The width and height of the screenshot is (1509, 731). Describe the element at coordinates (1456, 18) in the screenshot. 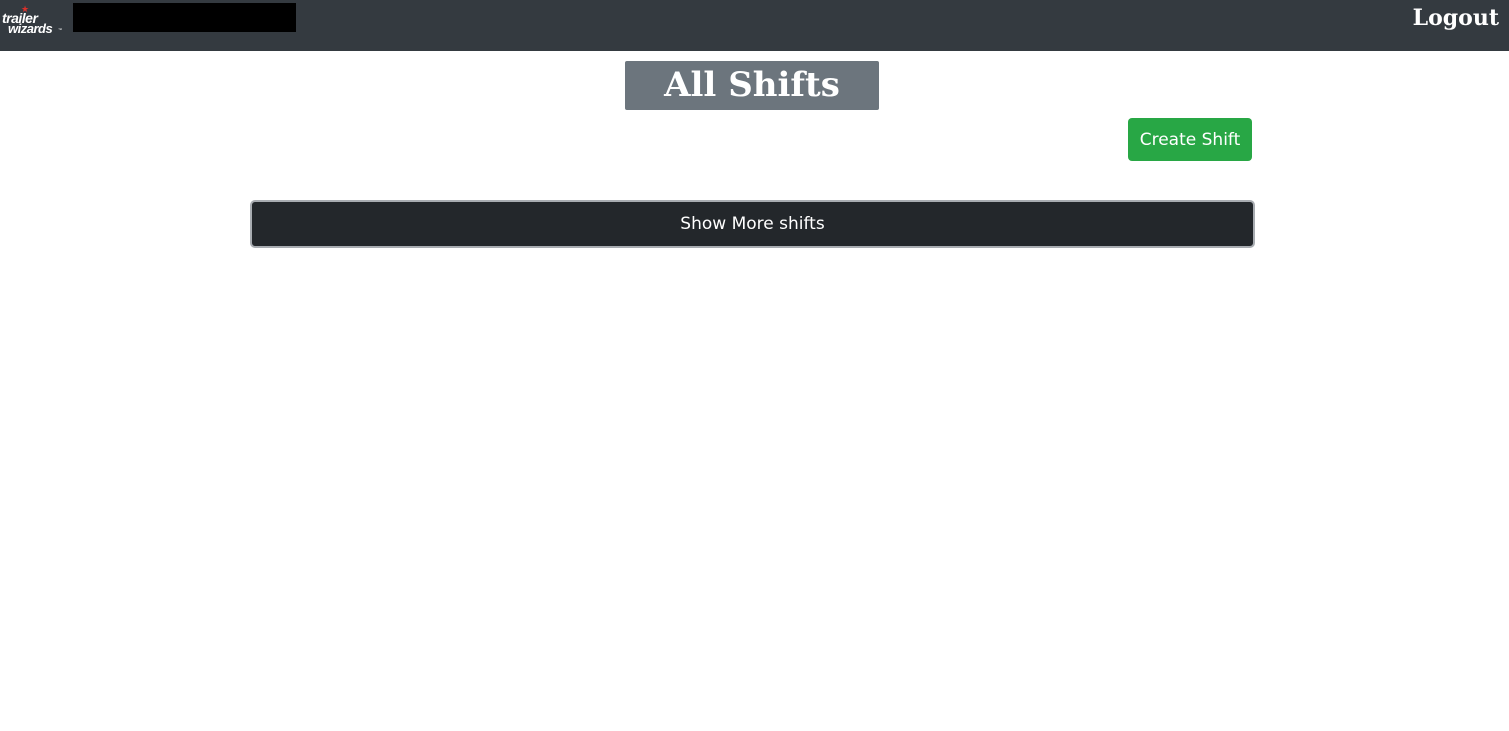

I see `logout-link: Logout` at that location.